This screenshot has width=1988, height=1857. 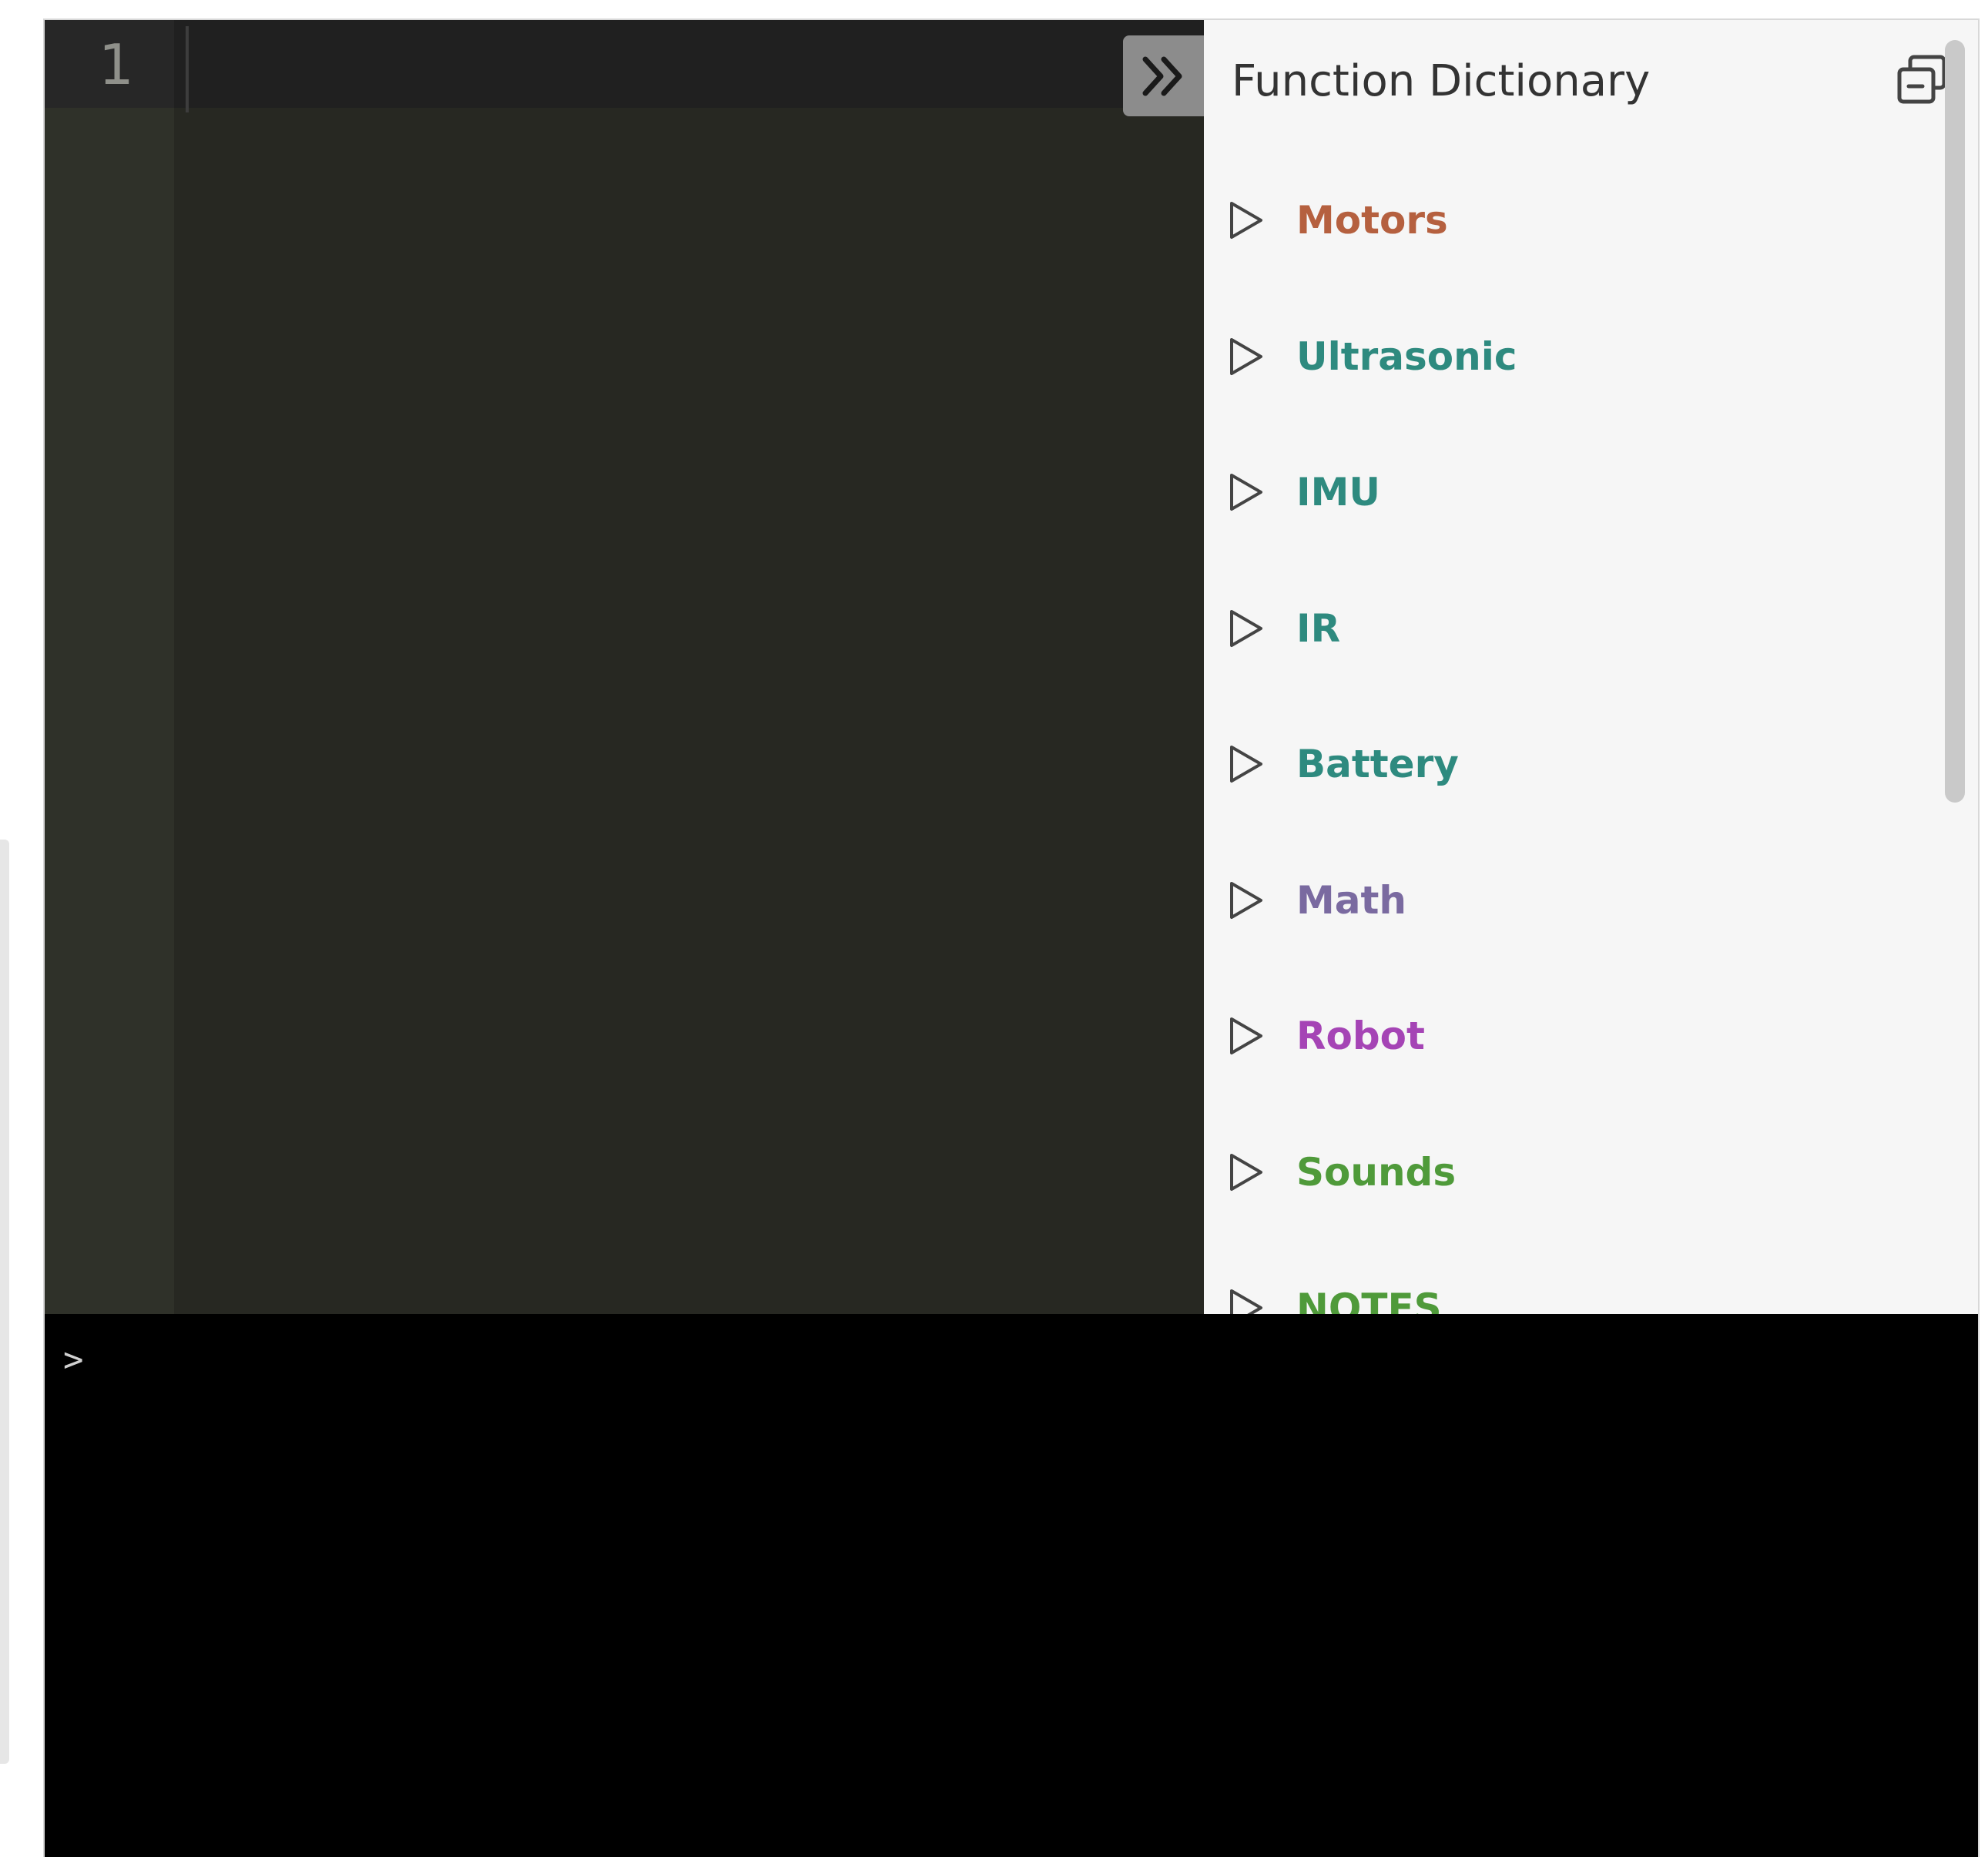 What do you see at coordinates (1351, 900) in the screenshot?
I see `dictionary-item-label: Math` at bounding box center [1351, 900].